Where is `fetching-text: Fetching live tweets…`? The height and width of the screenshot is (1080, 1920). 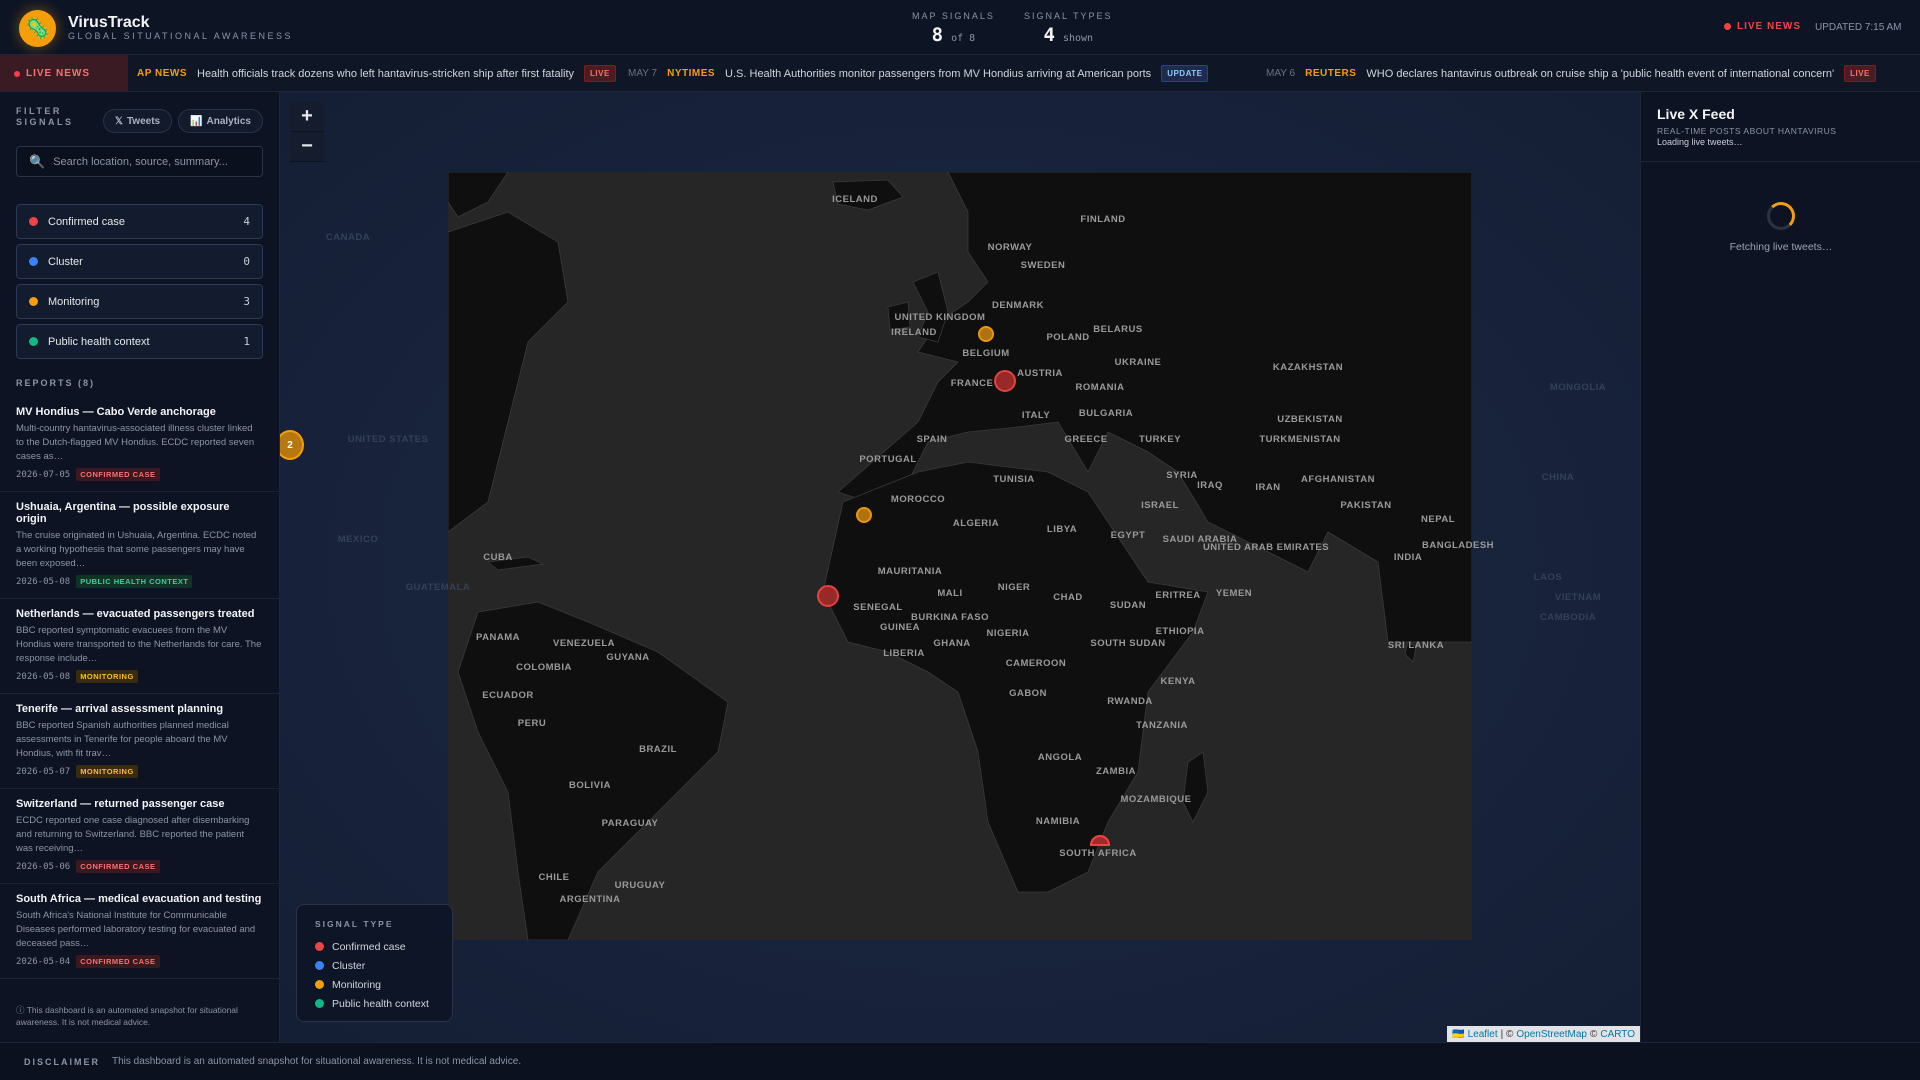 fetching-text: Fetching live tweets… is located at coordinates (1781, 247).